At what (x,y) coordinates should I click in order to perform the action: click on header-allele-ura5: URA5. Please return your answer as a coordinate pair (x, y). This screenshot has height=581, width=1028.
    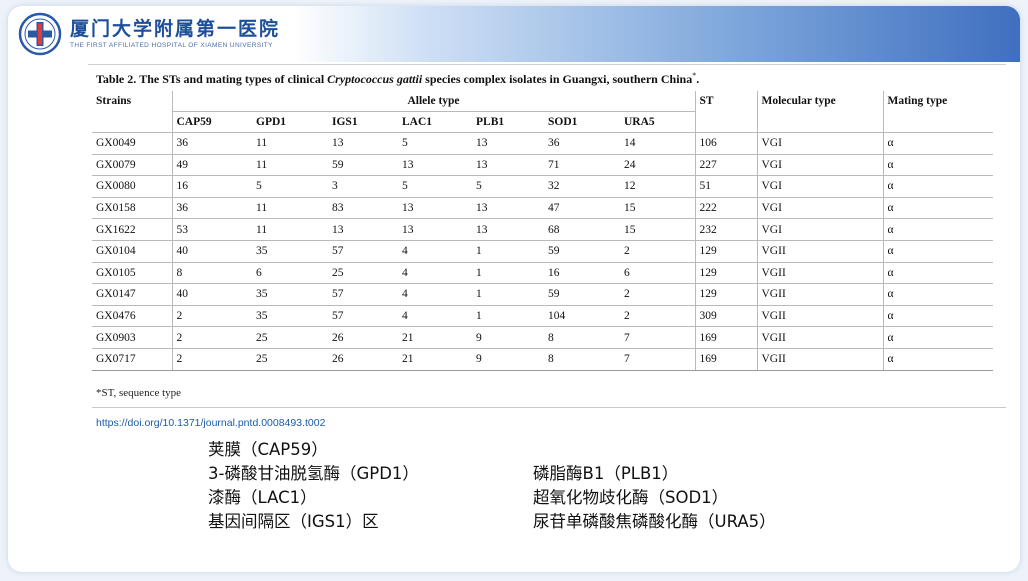
    Looking at the image, I should click on (657, 122).